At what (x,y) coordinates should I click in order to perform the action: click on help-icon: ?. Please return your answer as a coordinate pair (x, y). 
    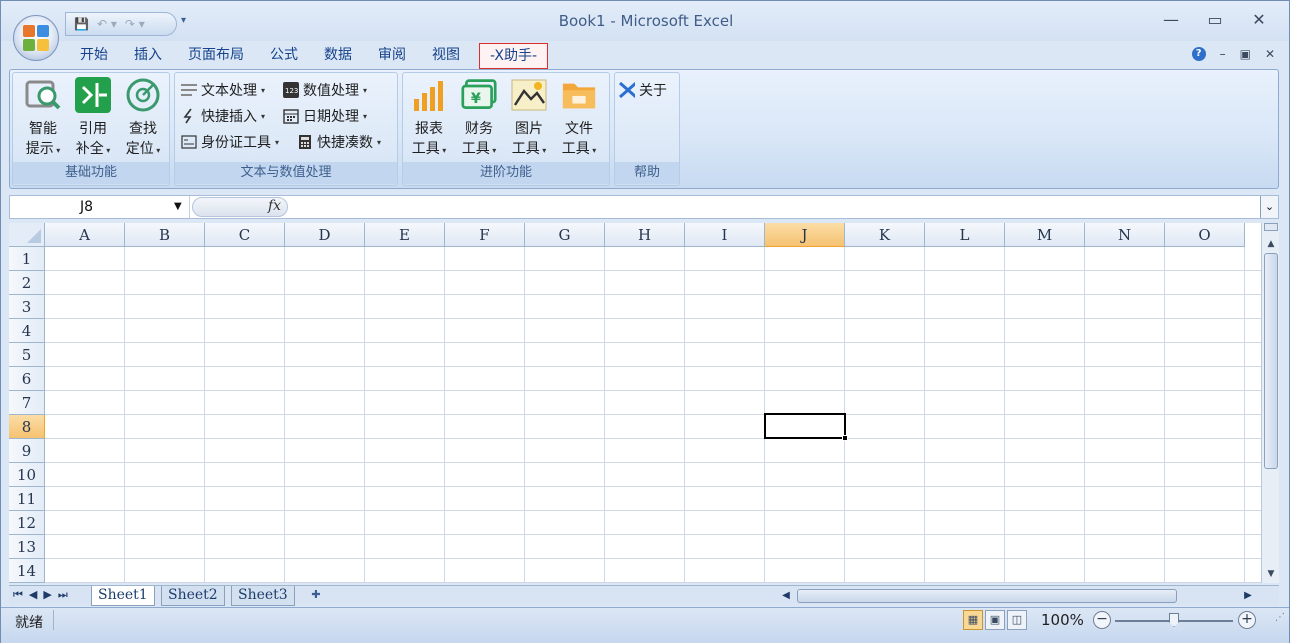
    Looking at the image, I should click on (1198, 54).